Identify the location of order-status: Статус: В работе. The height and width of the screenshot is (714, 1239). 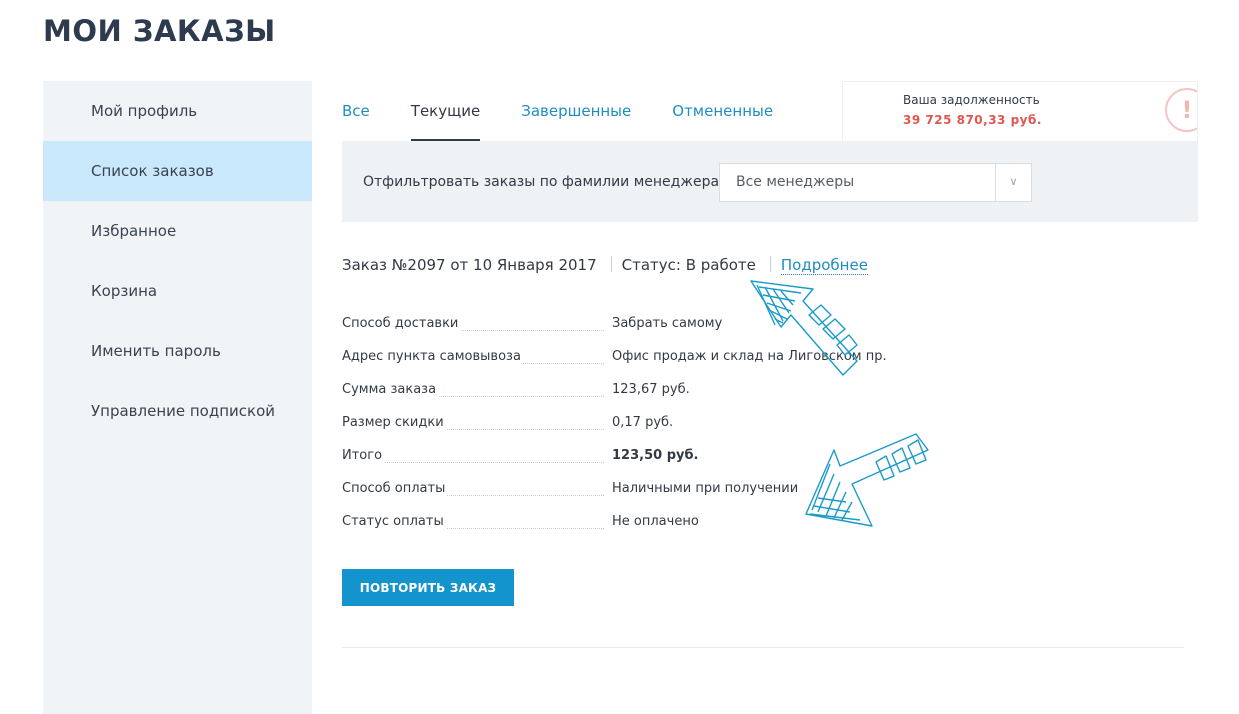
(688, 265).